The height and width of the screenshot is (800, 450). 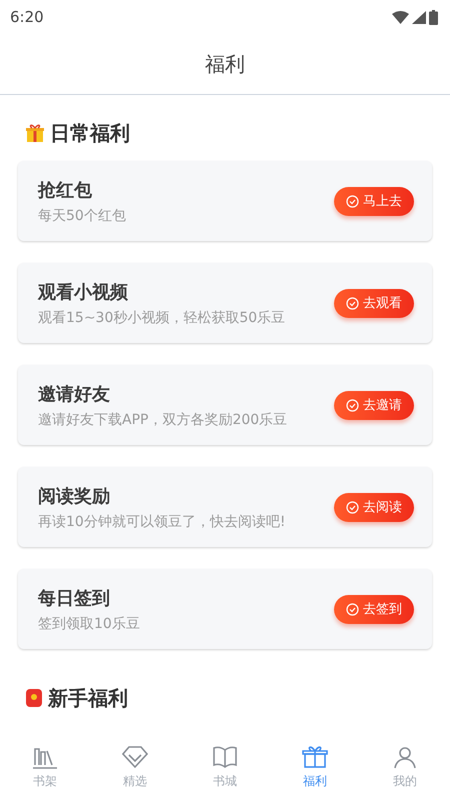 I want to click on task-description: 邀请好友下载APP，双方各奖励200乐豆, so click(x=163, y=419).